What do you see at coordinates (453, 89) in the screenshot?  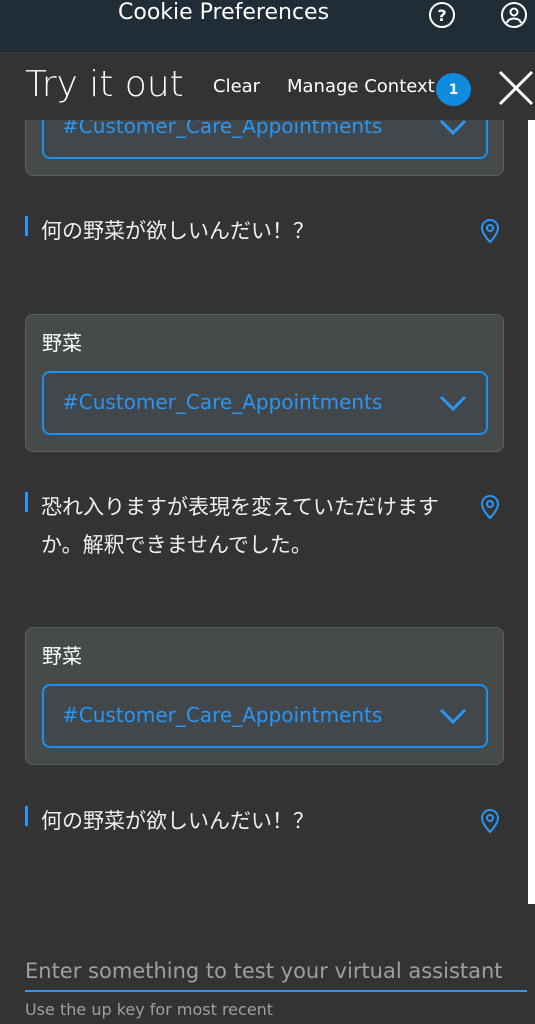 I see `context-count-badge: 1` at bounding box center [453, 89].